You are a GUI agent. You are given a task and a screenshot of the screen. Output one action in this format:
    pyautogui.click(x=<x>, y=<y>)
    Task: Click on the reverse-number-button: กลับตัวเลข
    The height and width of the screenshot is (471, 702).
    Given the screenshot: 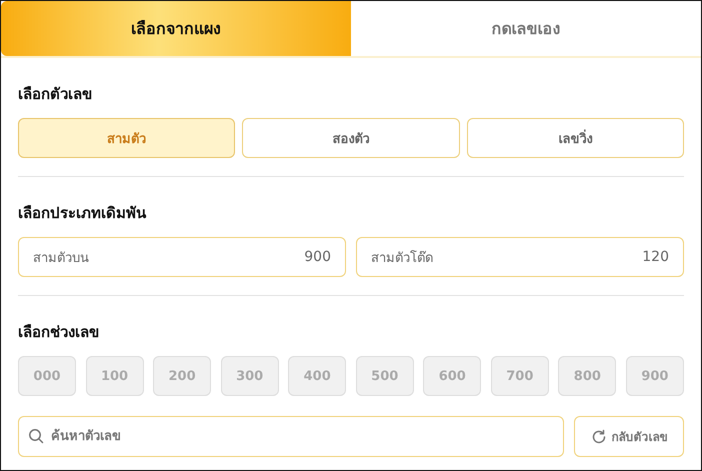 What is the action you would take?
    pyautogui.click(x=629, y=436)
    